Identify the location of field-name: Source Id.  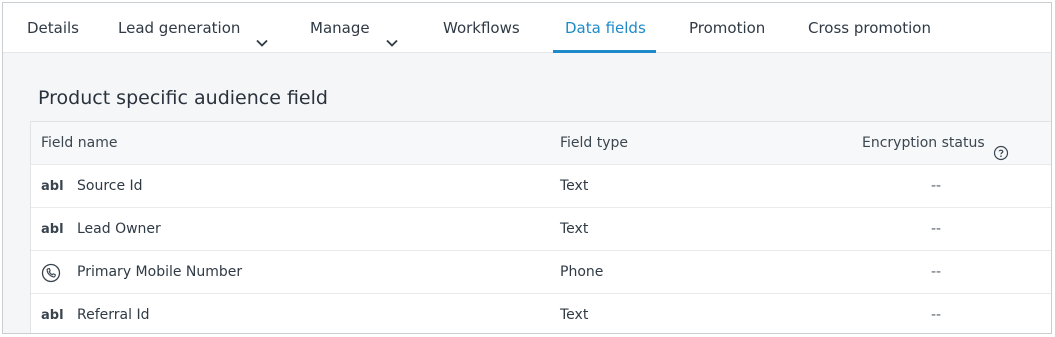
(110, 186).